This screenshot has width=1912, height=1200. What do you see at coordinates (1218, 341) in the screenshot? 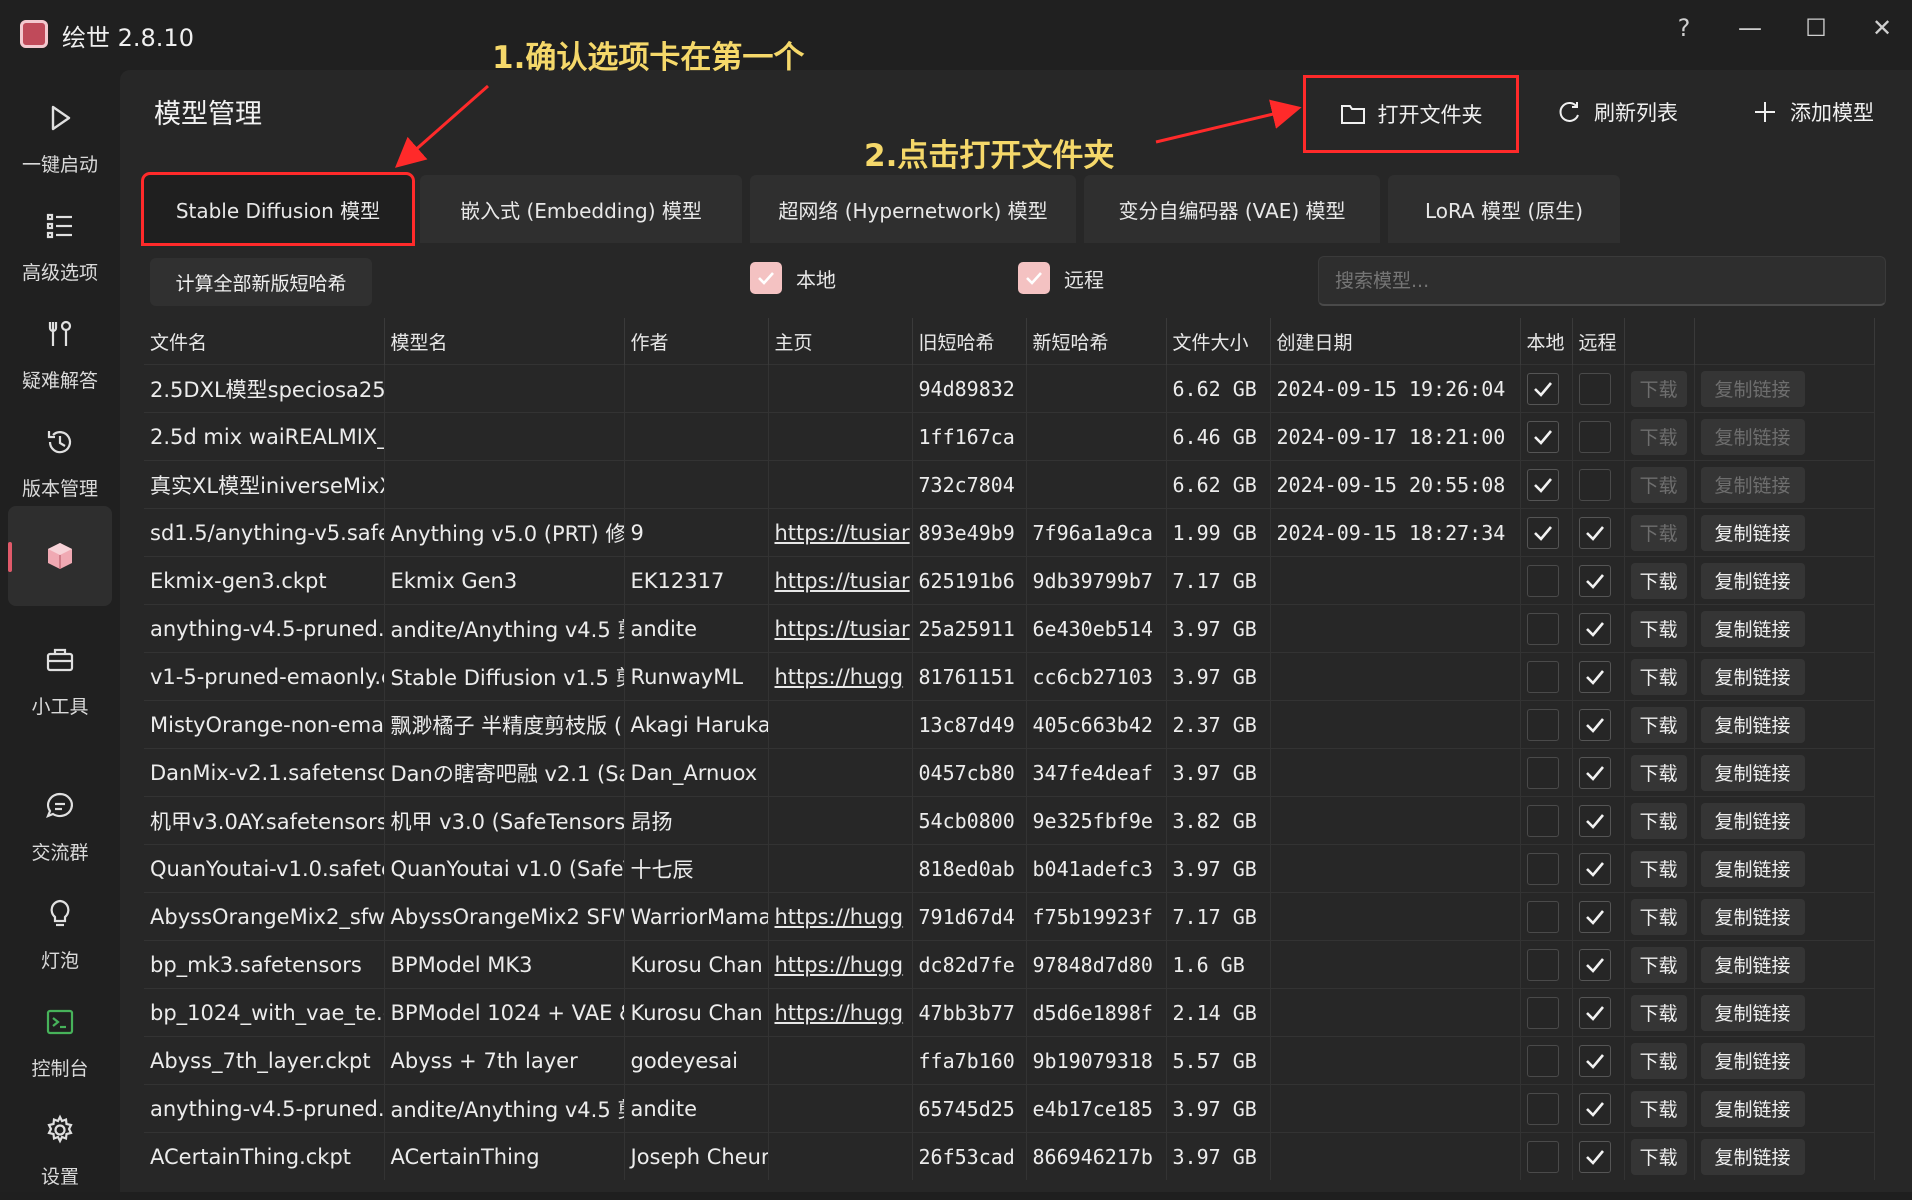
I see `column-header-size: 文件大小` at bounding box center [1218, 341].